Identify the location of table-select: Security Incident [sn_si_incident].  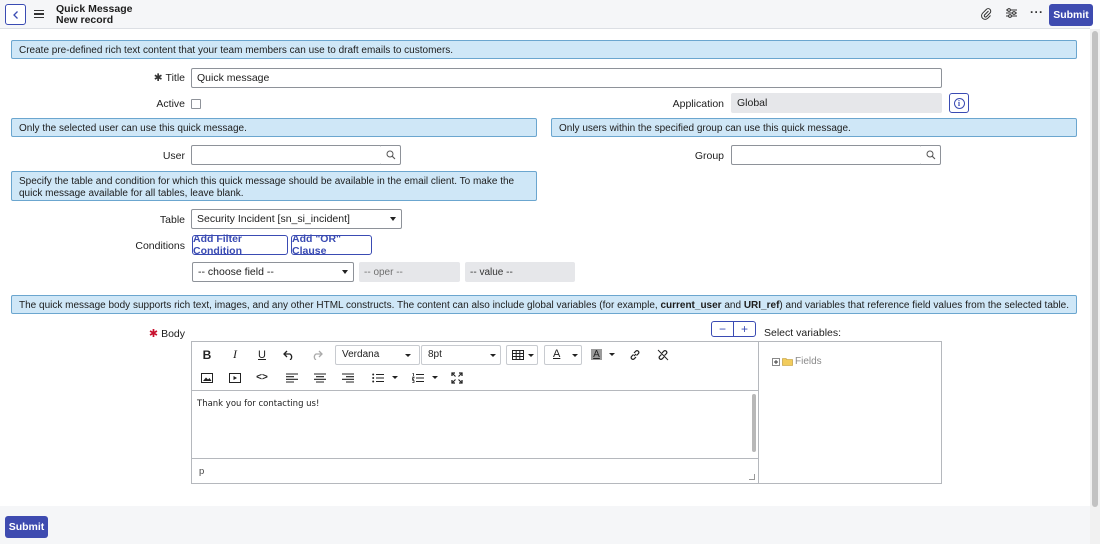
(296, 219).